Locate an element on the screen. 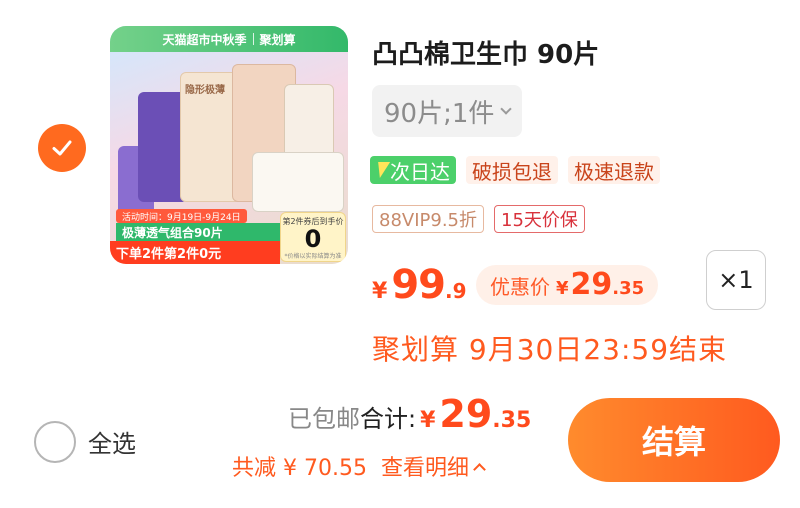  checkout-button: 结算 is located at coordinates (674, 440).